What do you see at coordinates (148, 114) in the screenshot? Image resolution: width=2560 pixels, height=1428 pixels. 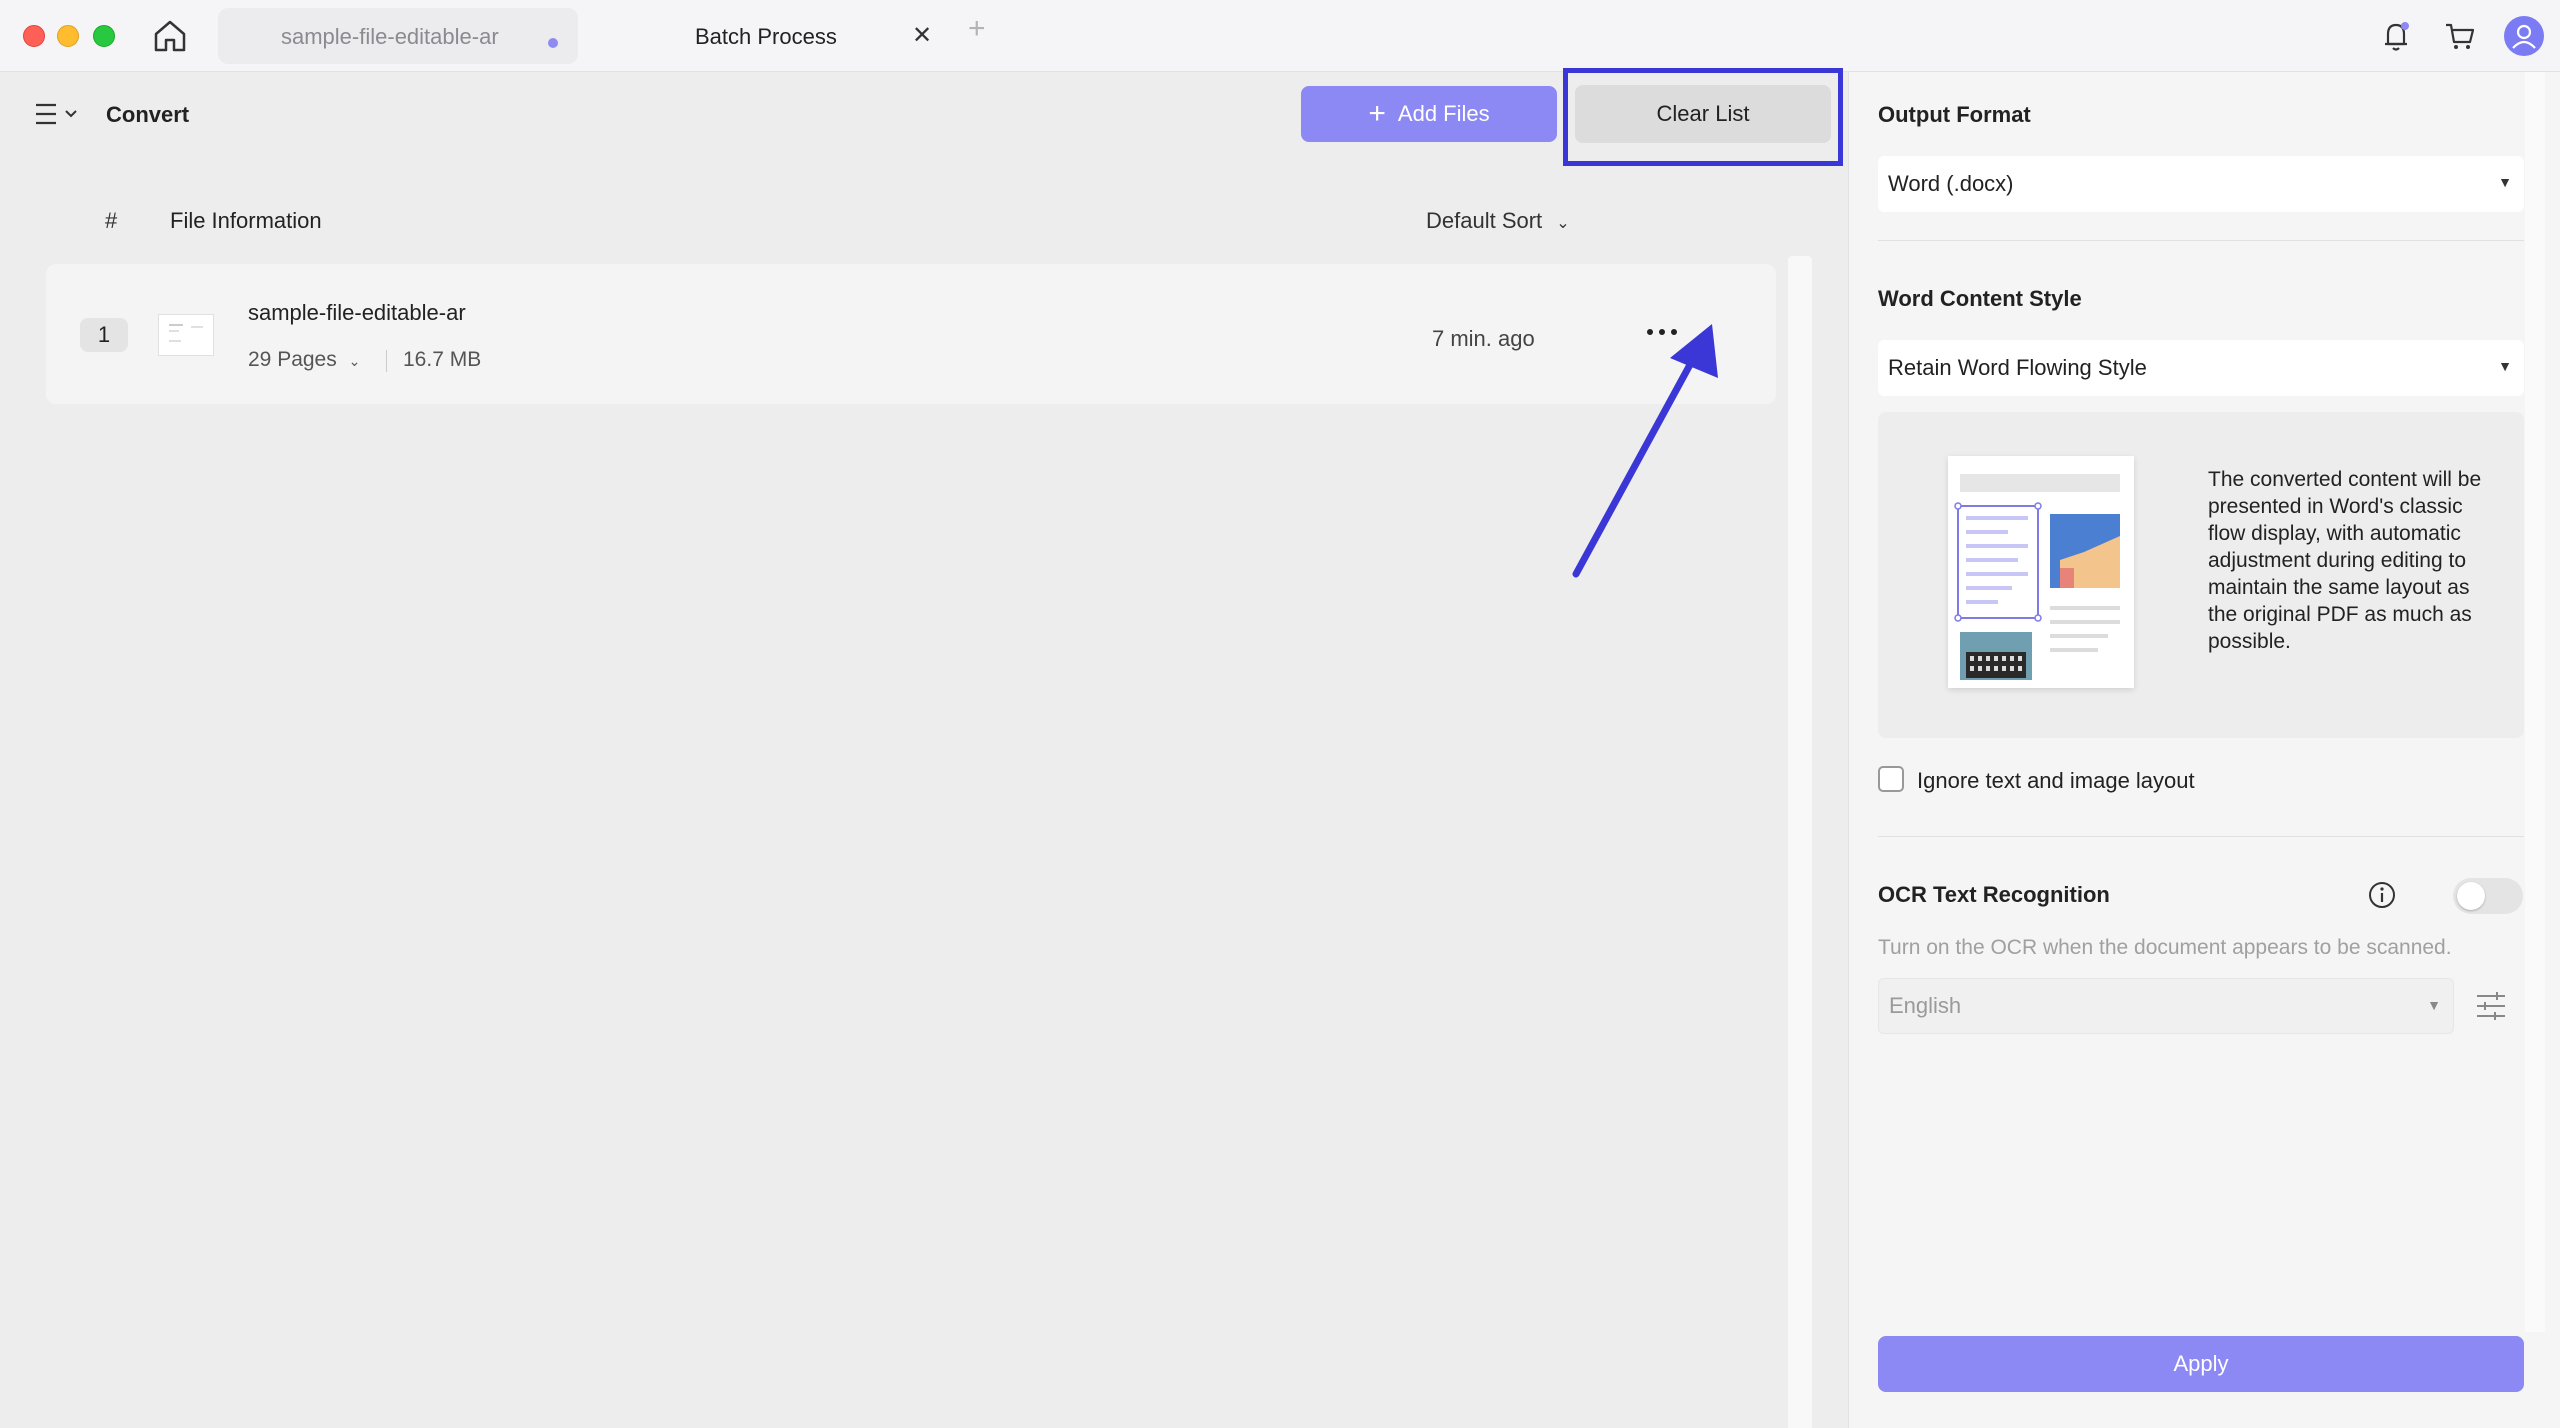 I see `page-title: Convert` at bounding box center [148, 114].